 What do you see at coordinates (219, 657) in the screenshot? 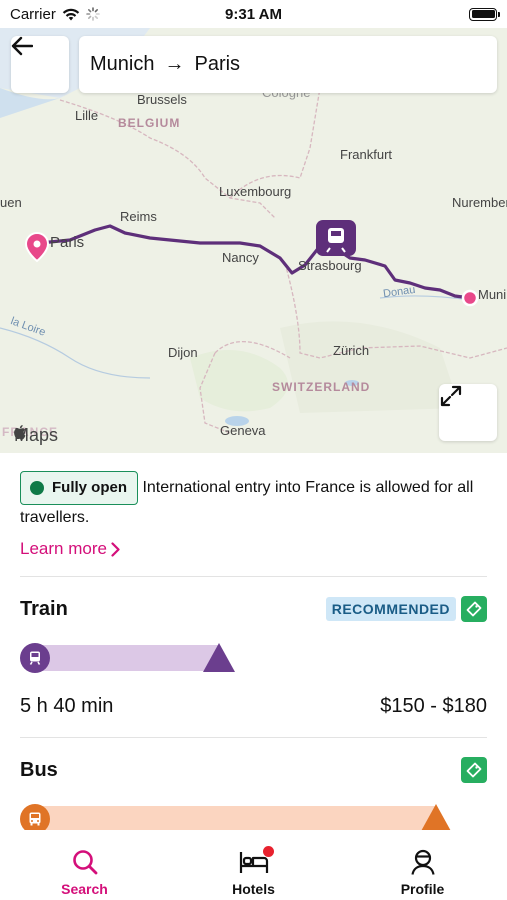
I see `train-bar-end-marker` at bounding box center [219, 657].